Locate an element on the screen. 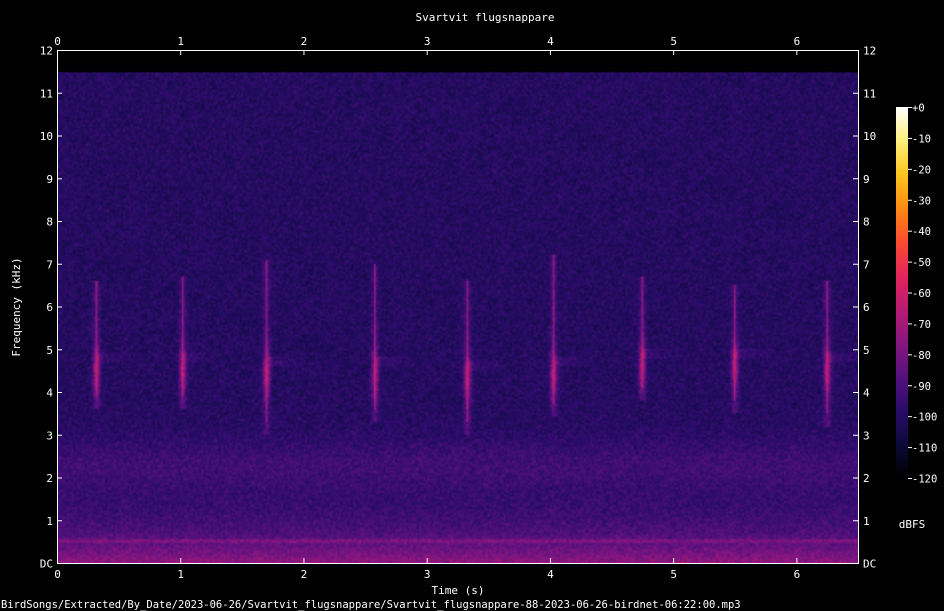  y-tick-label-left: 10 is located at coordinates (46, 136).